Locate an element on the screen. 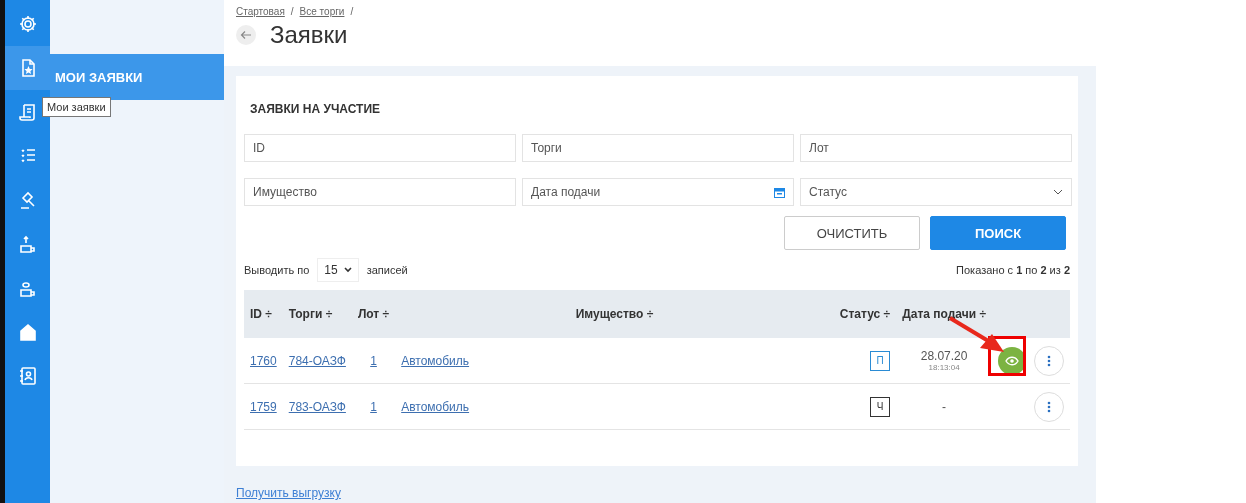  id-link: 1760 is located at coordinates (263, 360).